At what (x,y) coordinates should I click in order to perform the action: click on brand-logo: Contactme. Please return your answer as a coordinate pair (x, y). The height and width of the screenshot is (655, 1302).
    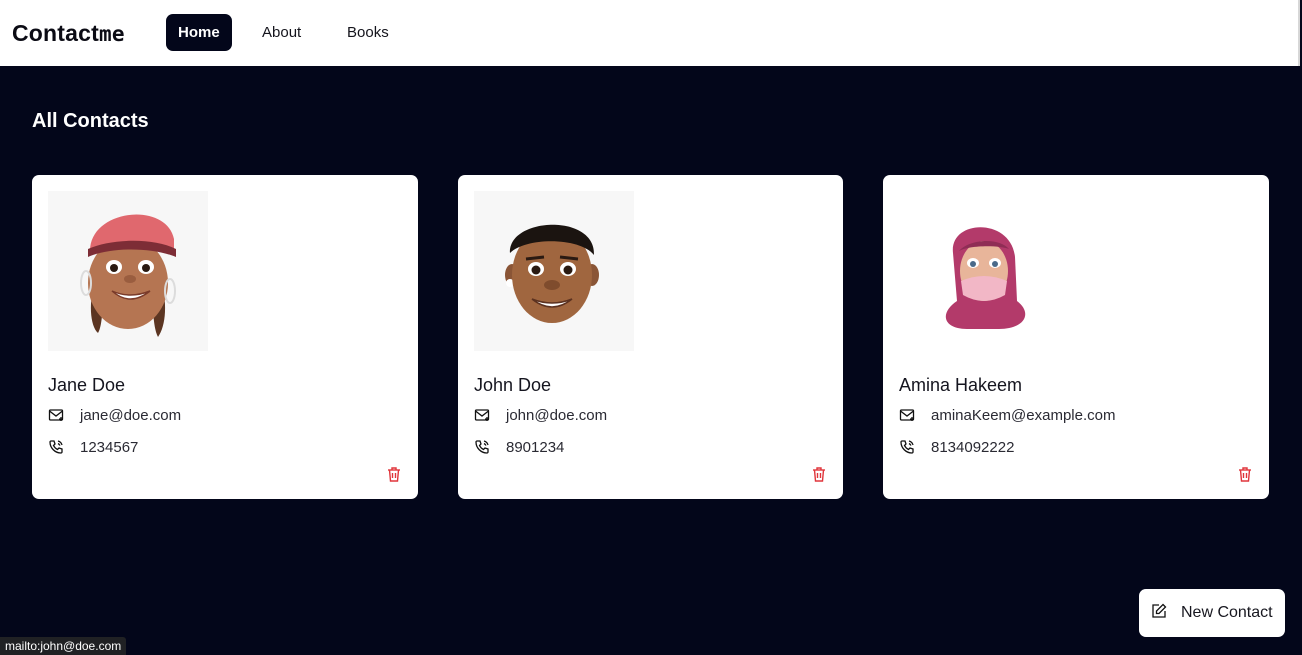
    Looking at the image, I should click on (68, 33).